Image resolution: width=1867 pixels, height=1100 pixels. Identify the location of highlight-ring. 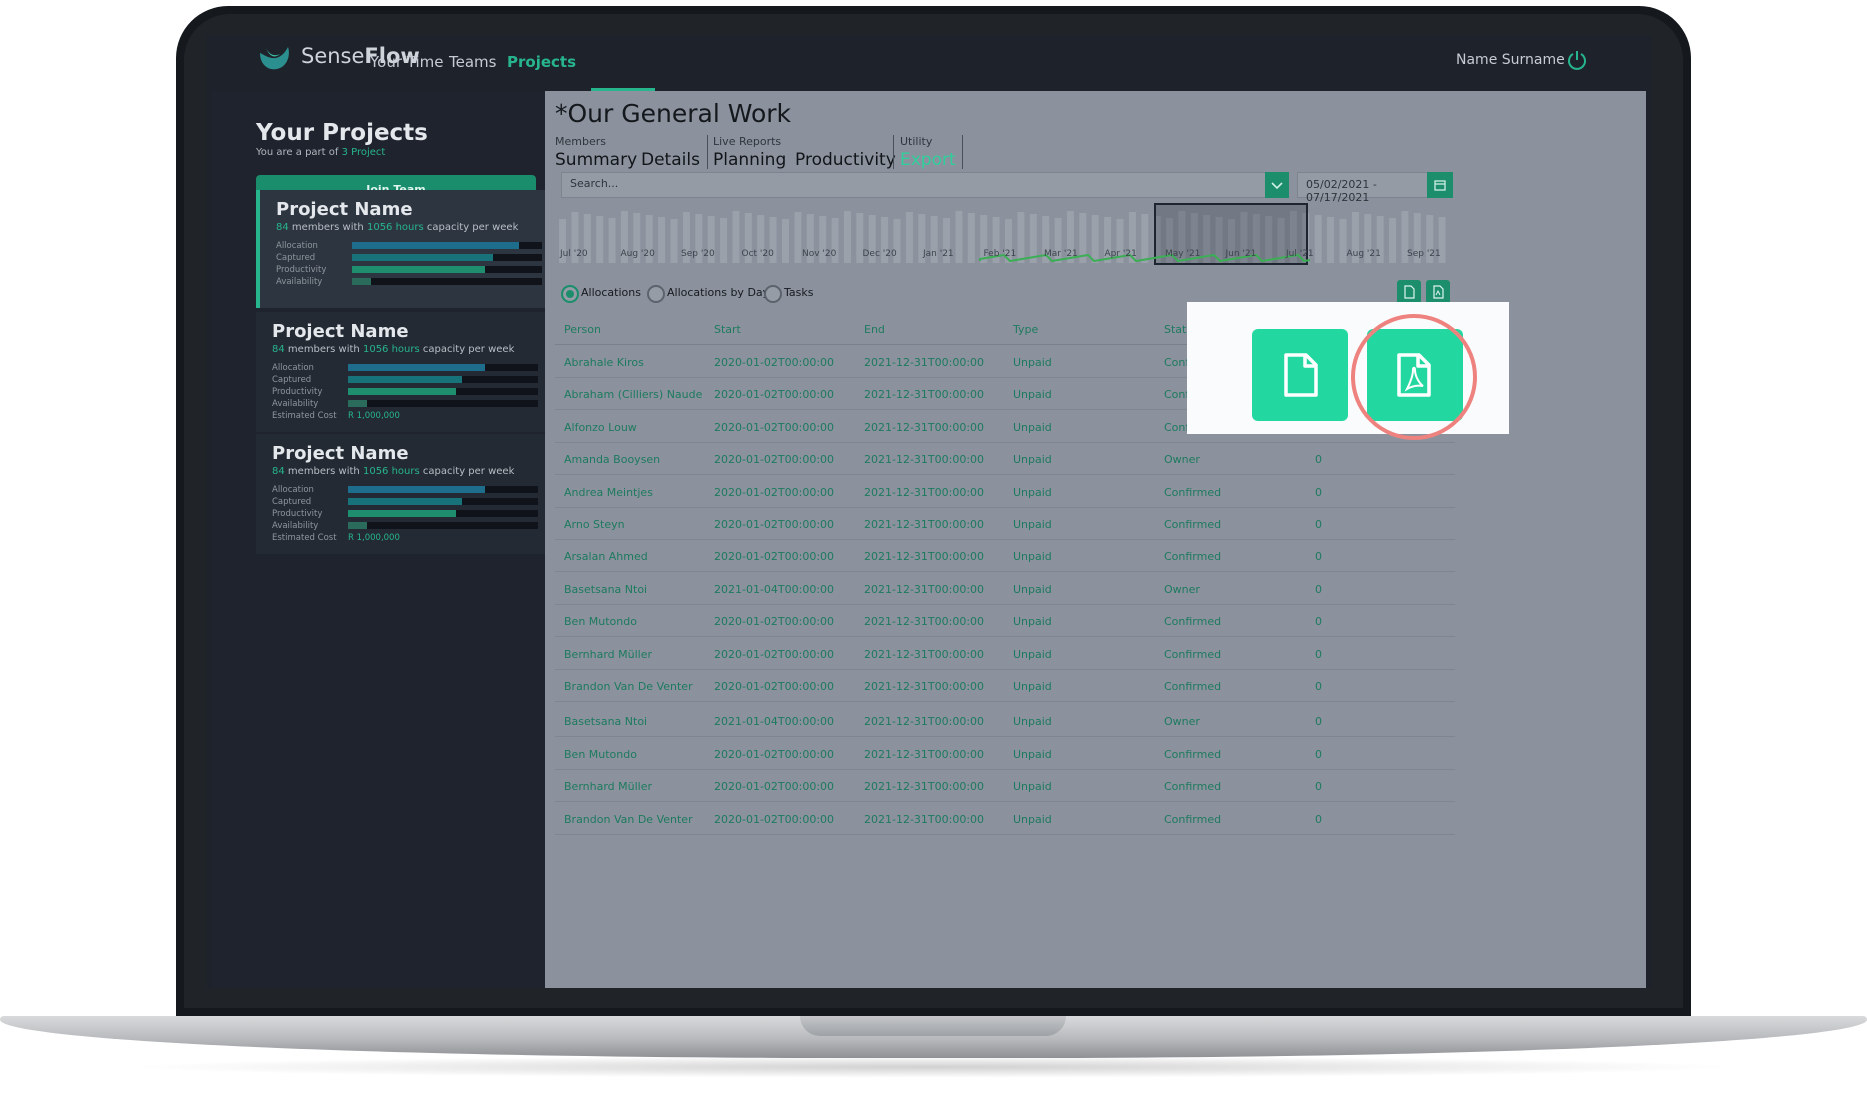
(1414, 377).